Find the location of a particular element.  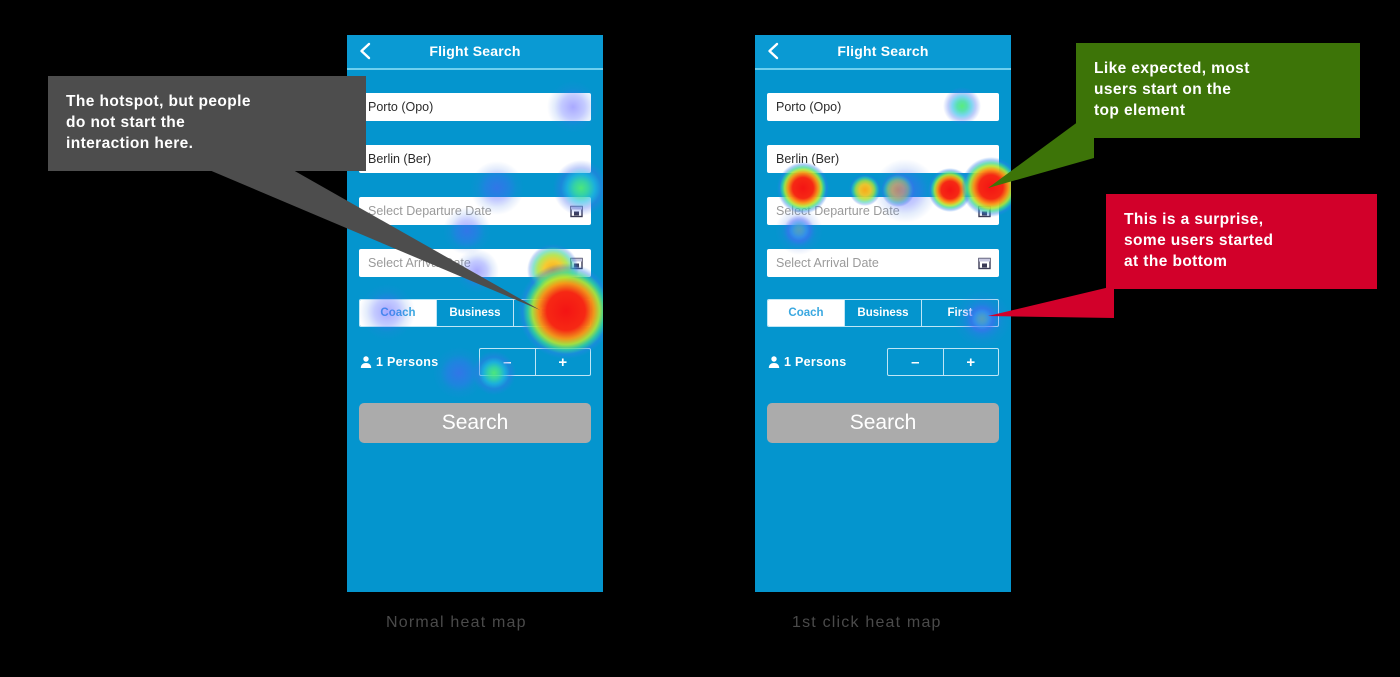

tab-business: Business is located at coordinates (883, 313).